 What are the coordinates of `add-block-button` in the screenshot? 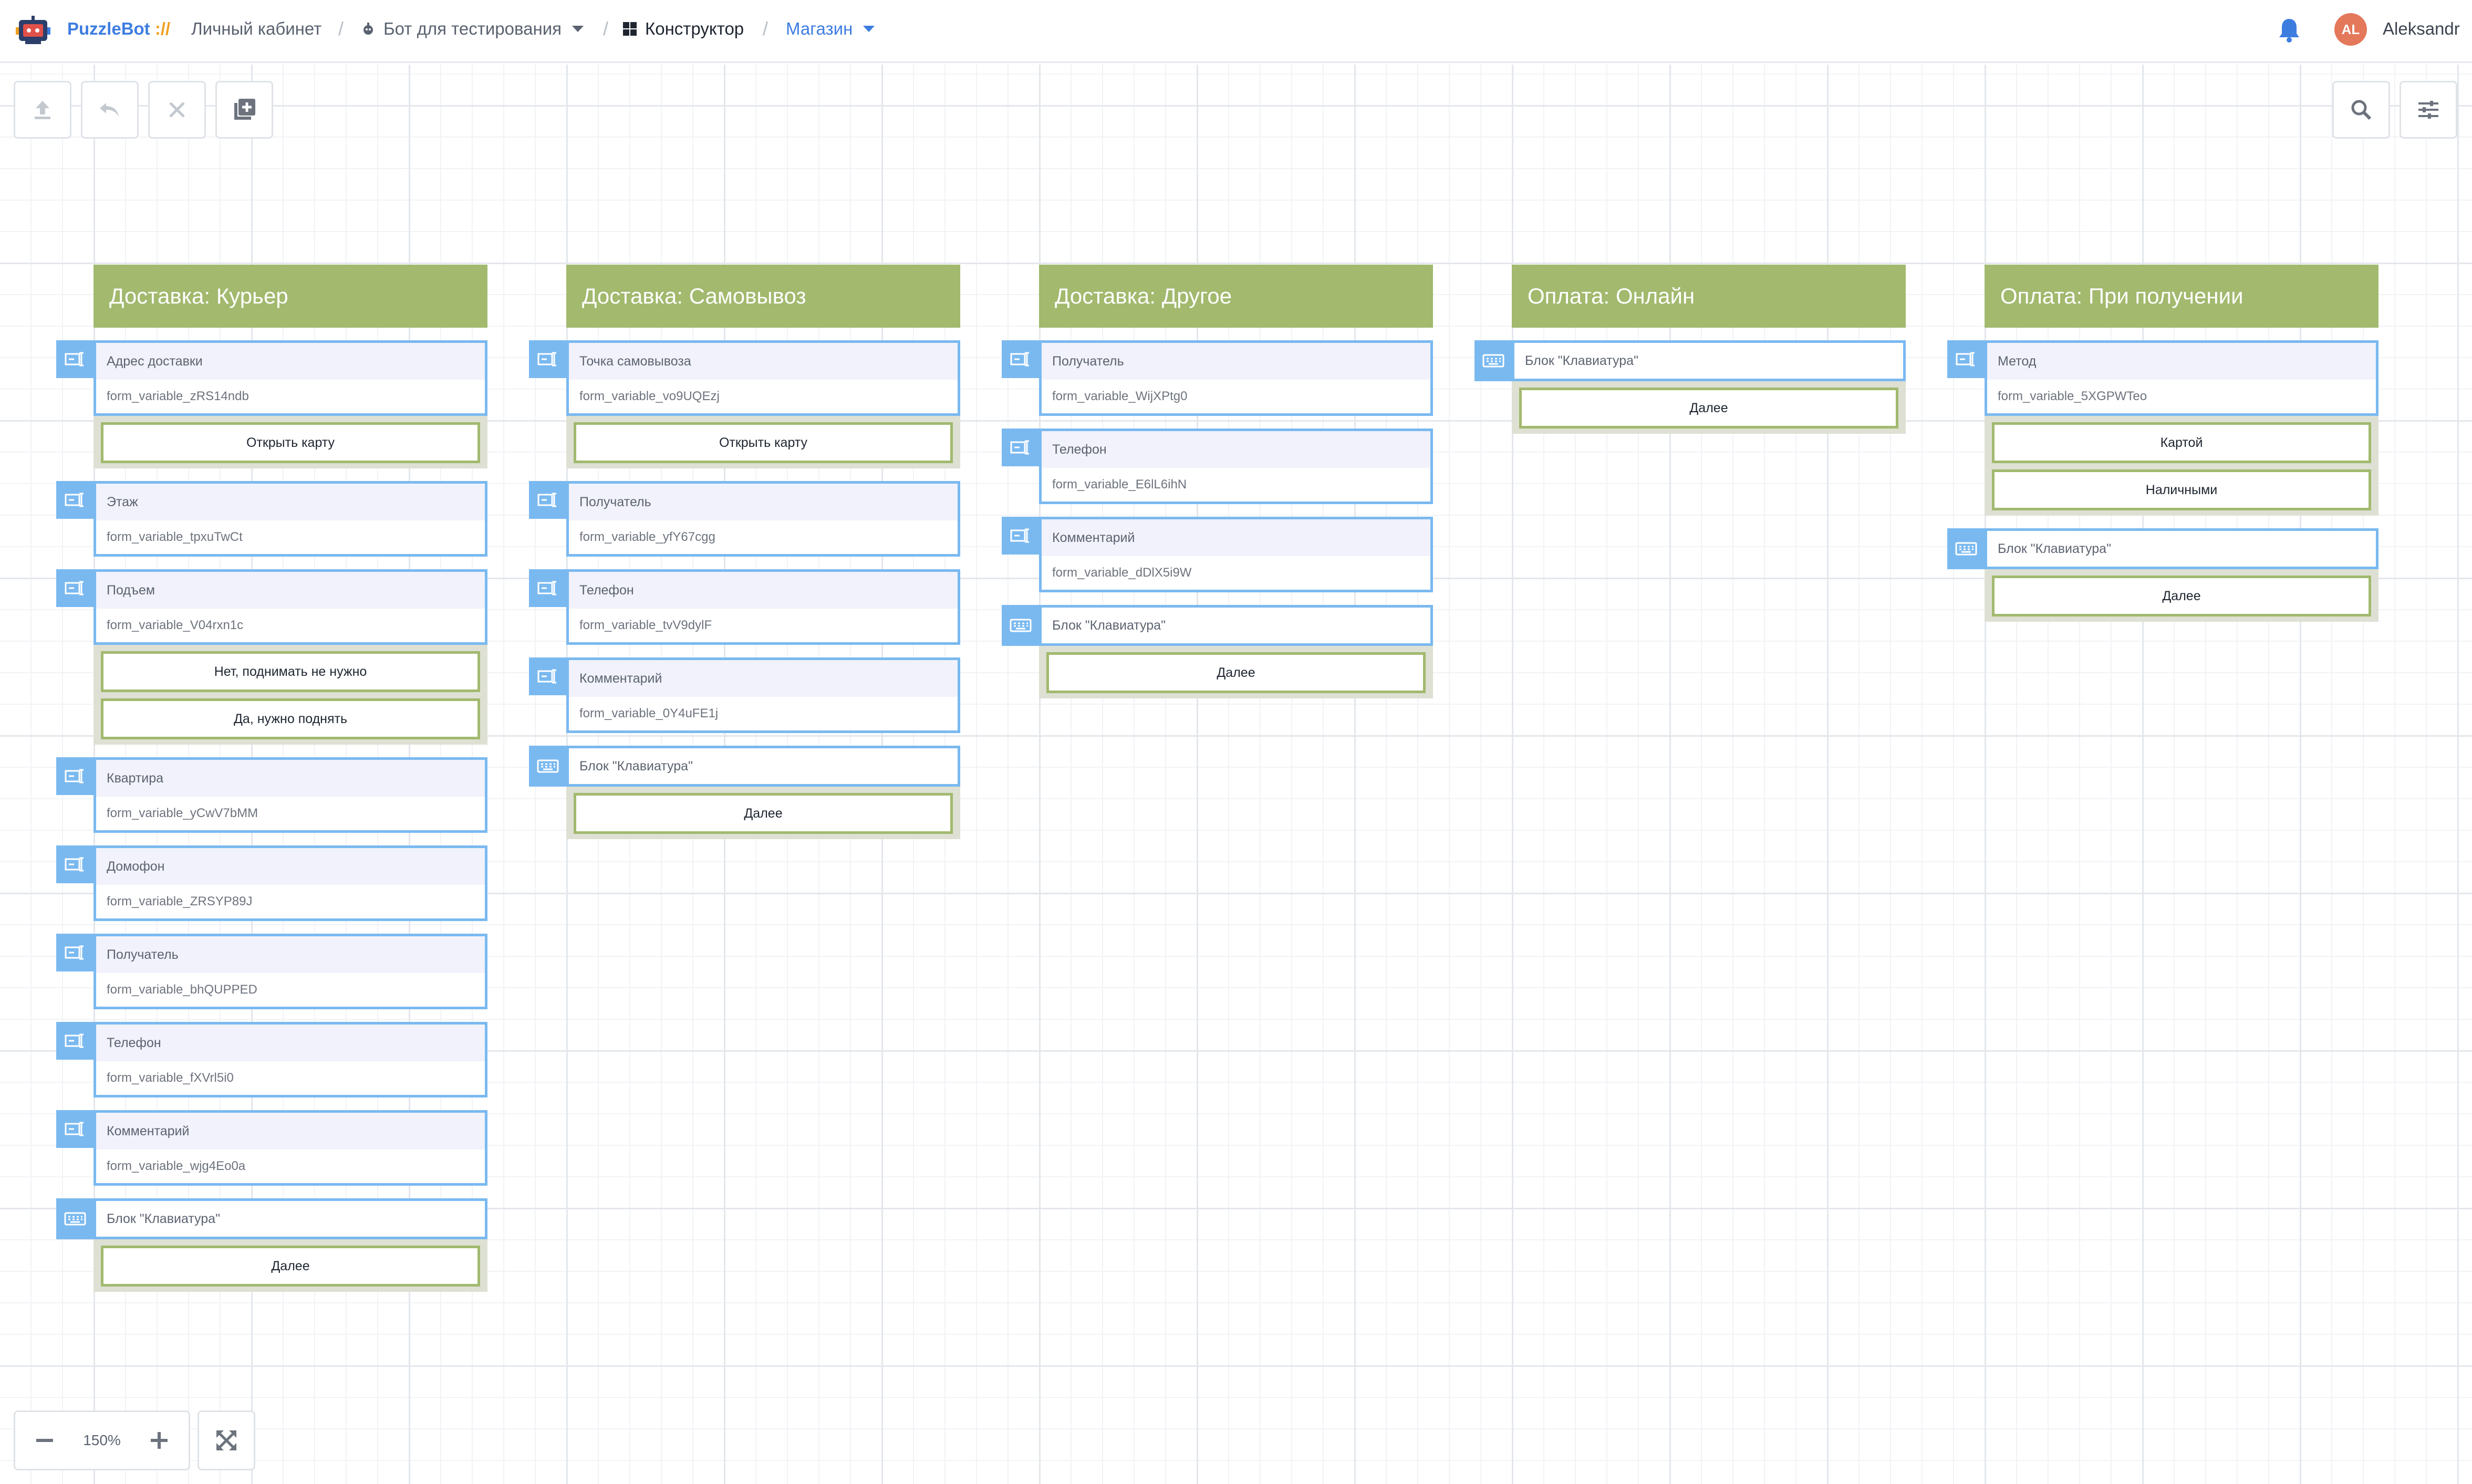 It's located at (244, 110).